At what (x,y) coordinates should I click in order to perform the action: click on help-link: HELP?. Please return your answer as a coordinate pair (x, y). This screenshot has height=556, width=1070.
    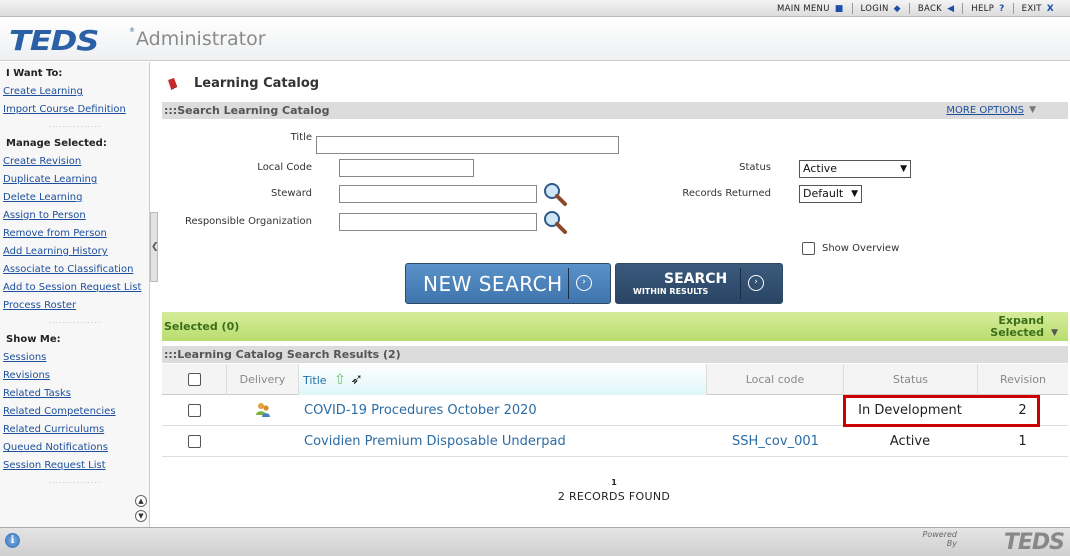
    Looking at the image, I should click on (987, 8).